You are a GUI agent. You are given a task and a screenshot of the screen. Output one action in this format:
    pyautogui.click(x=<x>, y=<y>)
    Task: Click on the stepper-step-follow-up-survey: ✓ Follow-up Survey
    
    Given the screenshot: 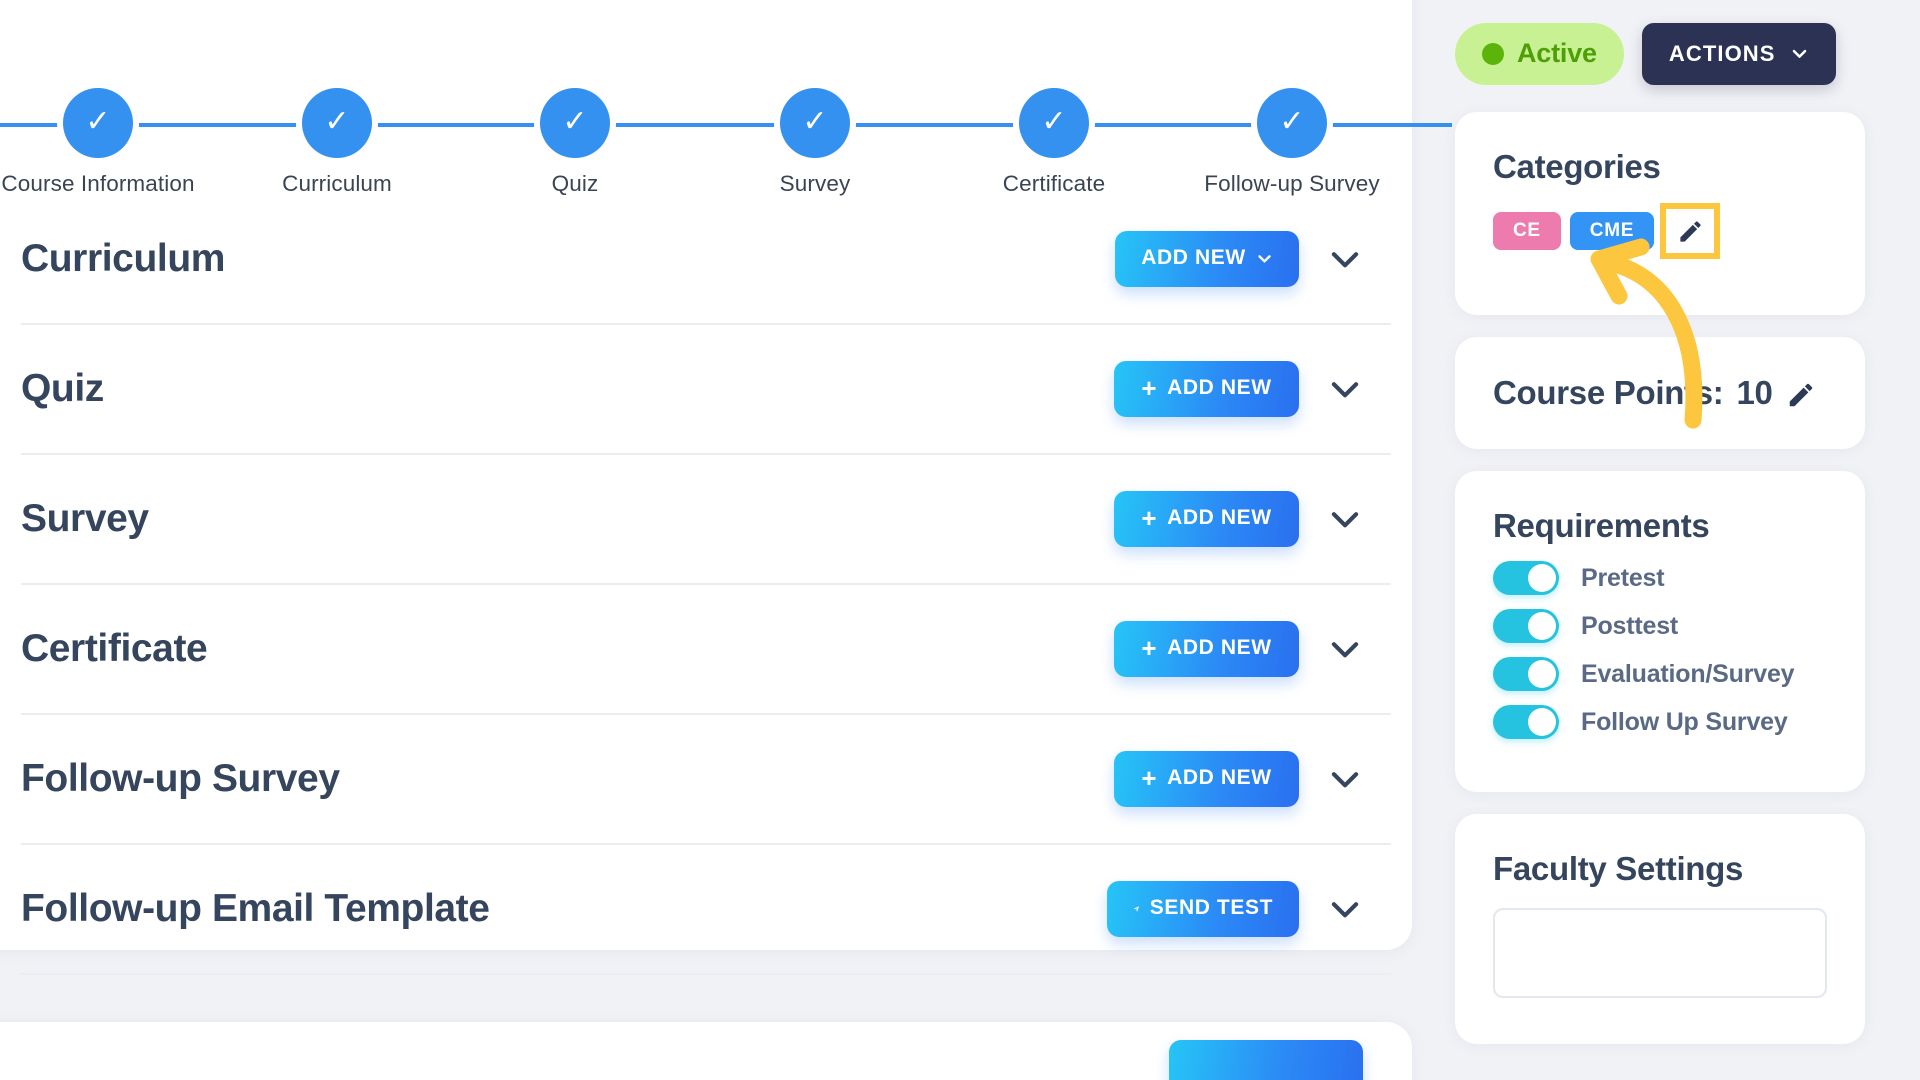 What is the action you would take?
    pyautogui.click(x=1292, y=142)
    